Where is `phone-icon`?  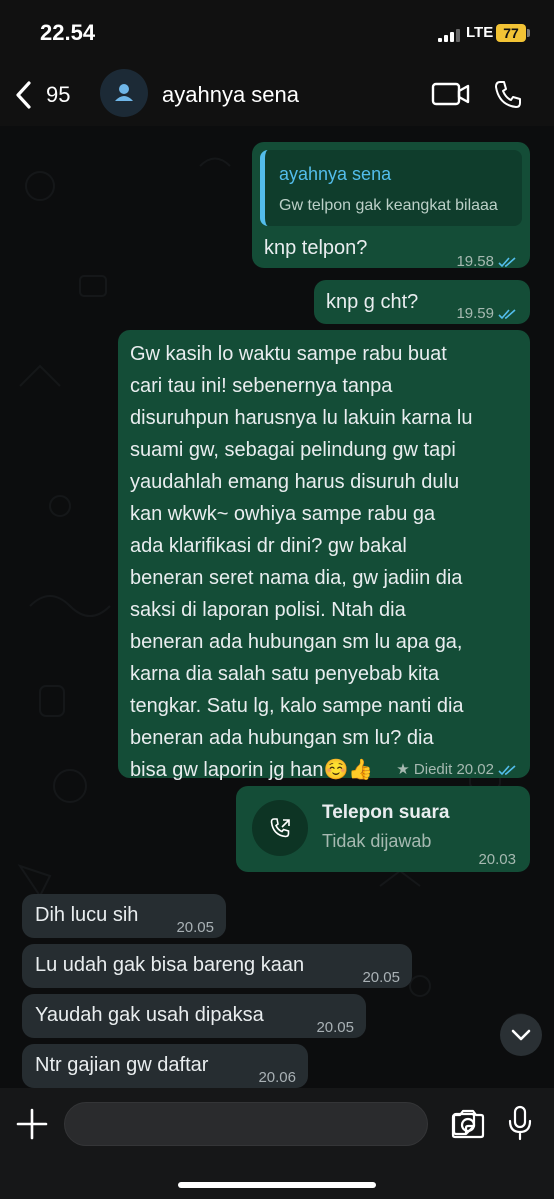
phone-icon is located at coordinates (508, 94).